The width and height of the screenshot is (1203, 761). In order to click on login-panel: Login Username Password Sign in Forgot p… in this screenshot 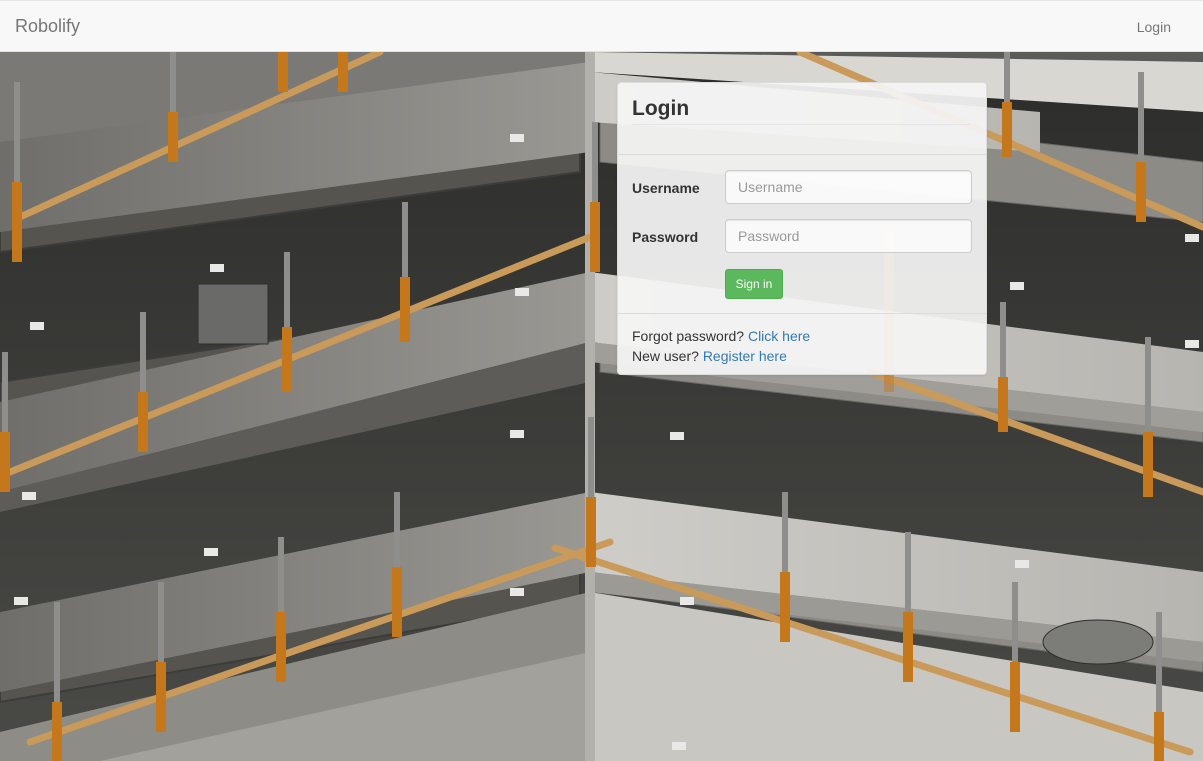, I will do `click(802, 228)`.